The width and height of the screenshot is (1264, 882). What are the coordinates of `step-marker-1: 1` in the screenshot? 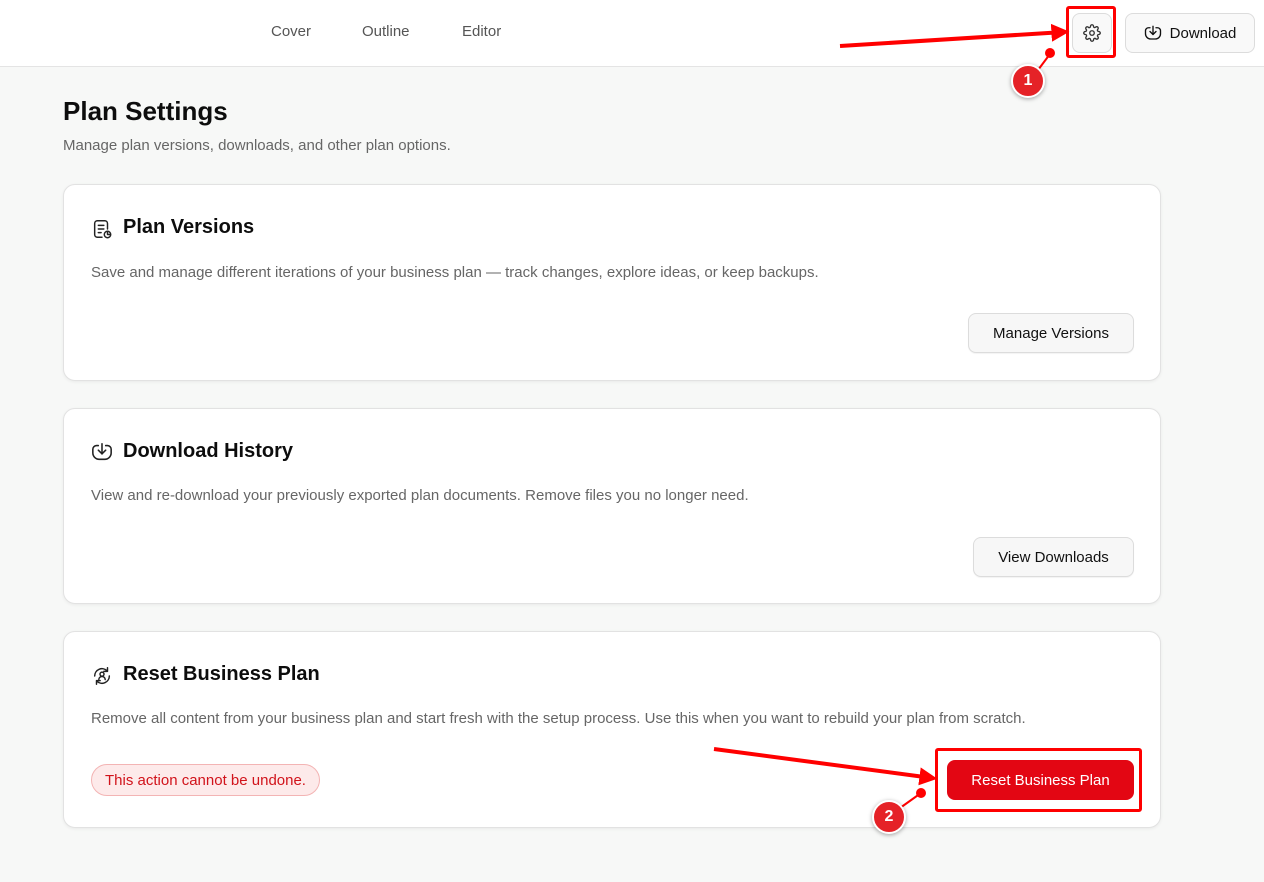 It's located at (1028, 81).